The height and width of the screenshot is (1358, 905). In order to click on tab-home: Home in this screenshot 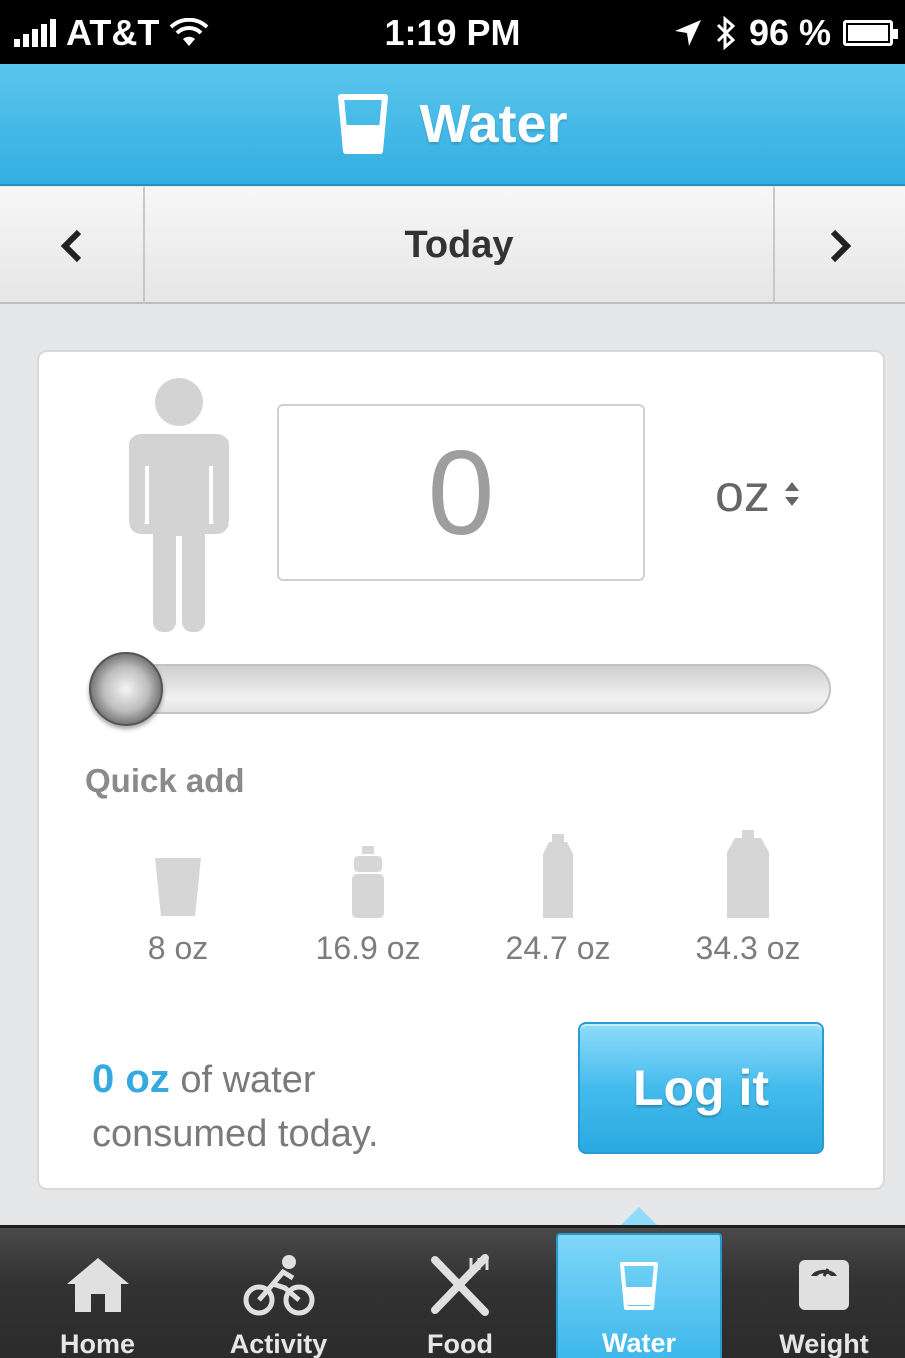, I will do `click(97, 1295)`.